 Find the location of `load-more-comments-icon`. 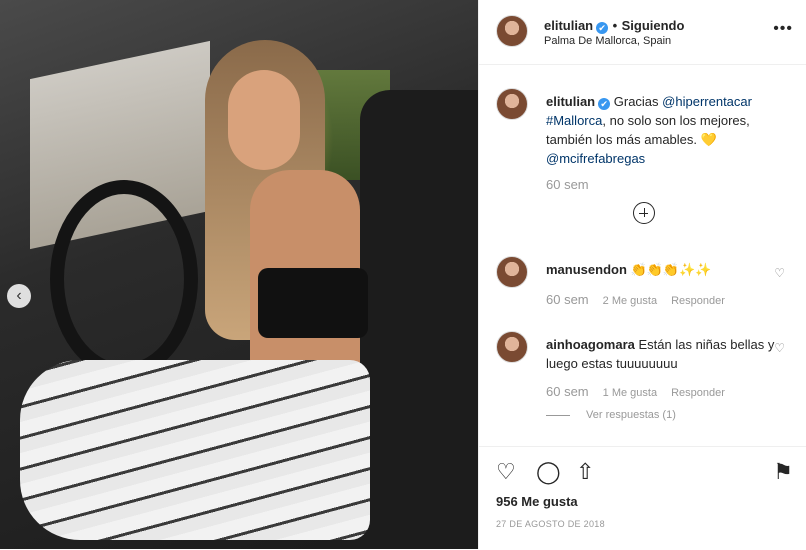

load-more-comments-icon is located at coordinates (644, 213).